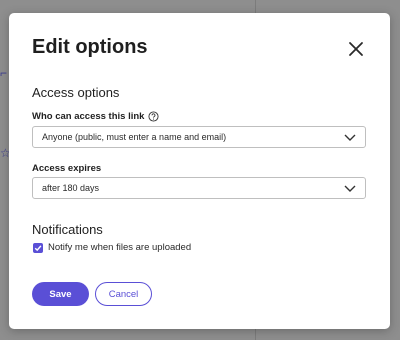  Describe the element at coordinates (154, 116) in the screenshot. I see `help-icon` at that location.